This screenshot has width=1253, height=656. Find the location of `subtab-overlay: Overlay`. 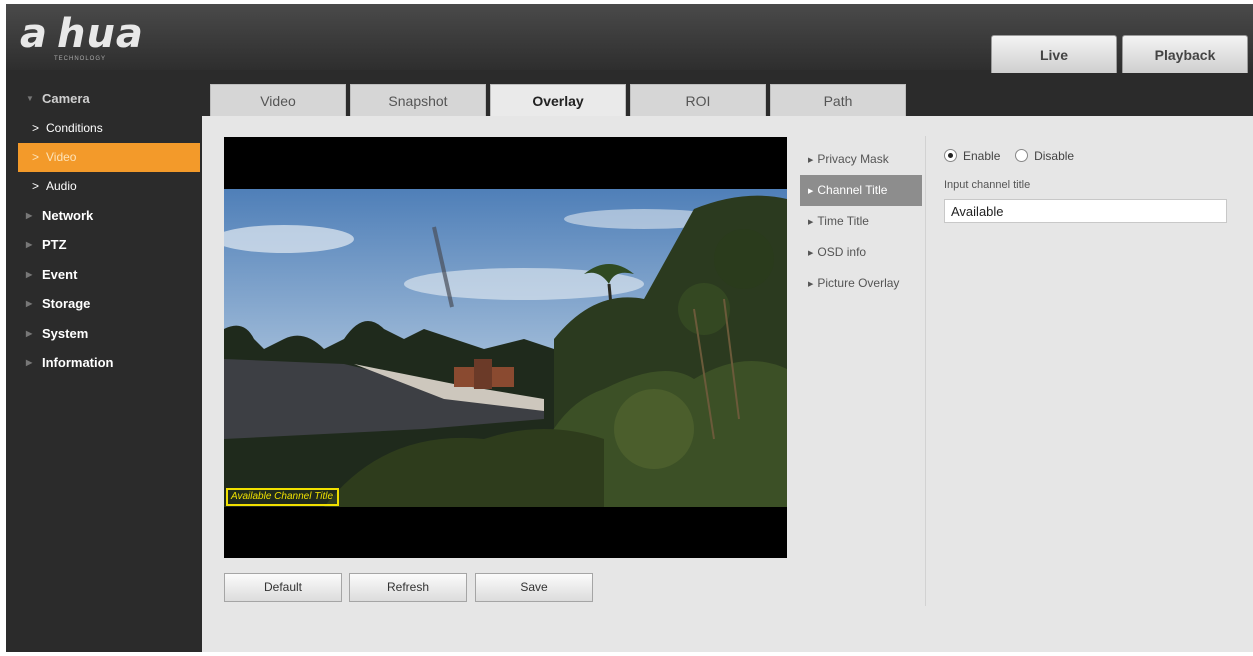

subtab-overlay: Overlay is located at coordinates (558, 101).